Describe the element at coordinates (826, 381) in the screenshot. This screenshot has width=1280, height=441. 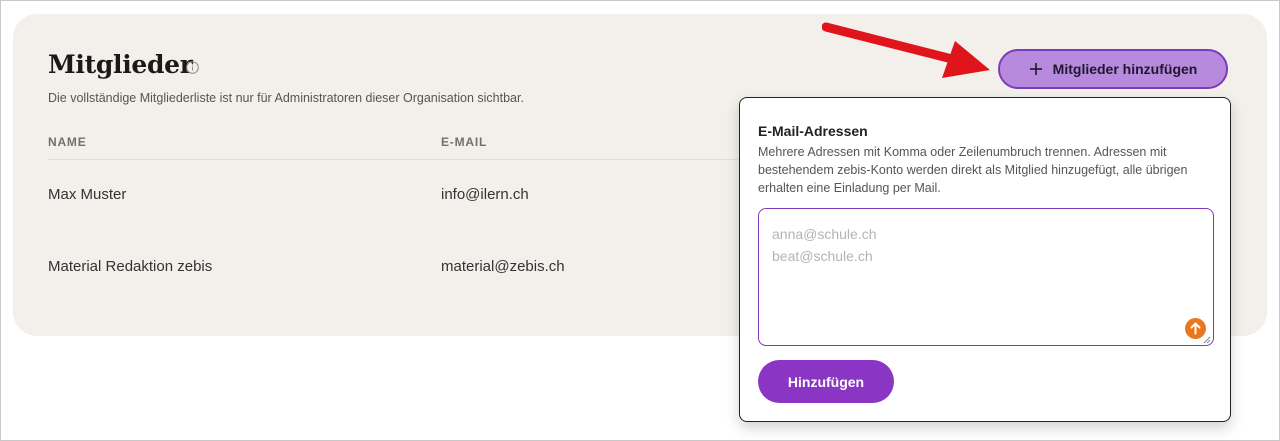
I see `submit-button: Hinzufügen` at that location.